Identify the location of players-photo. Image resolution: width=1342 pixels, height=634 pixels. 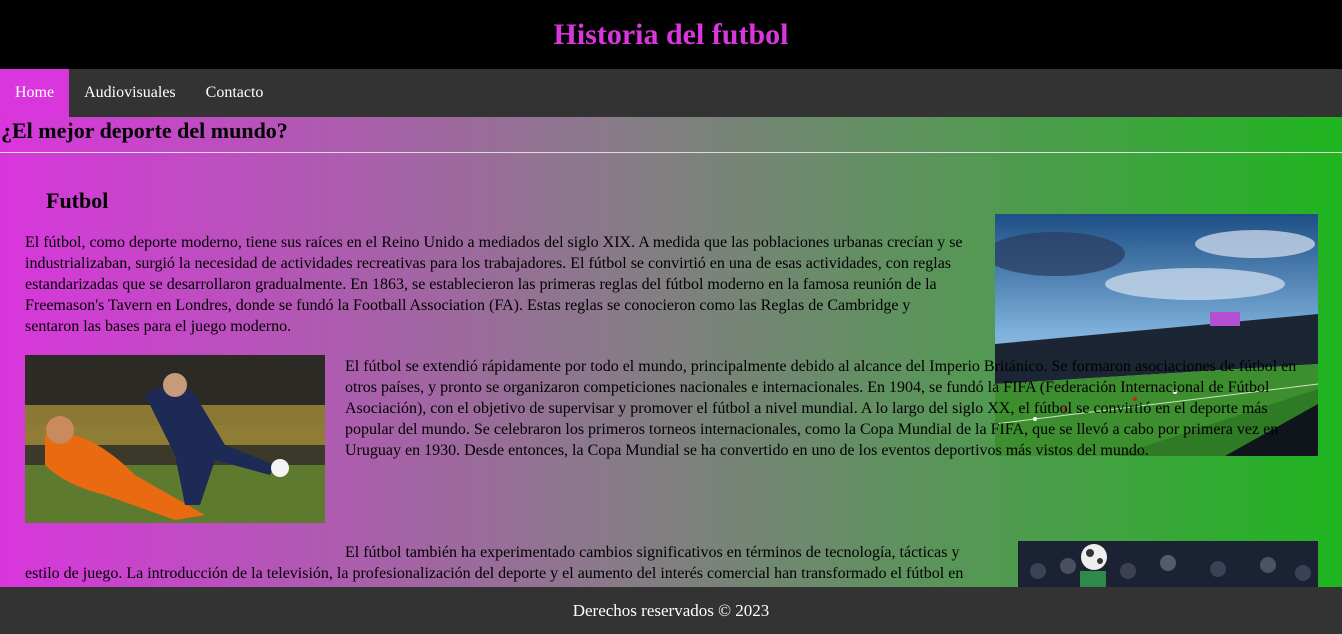
(175, 439).